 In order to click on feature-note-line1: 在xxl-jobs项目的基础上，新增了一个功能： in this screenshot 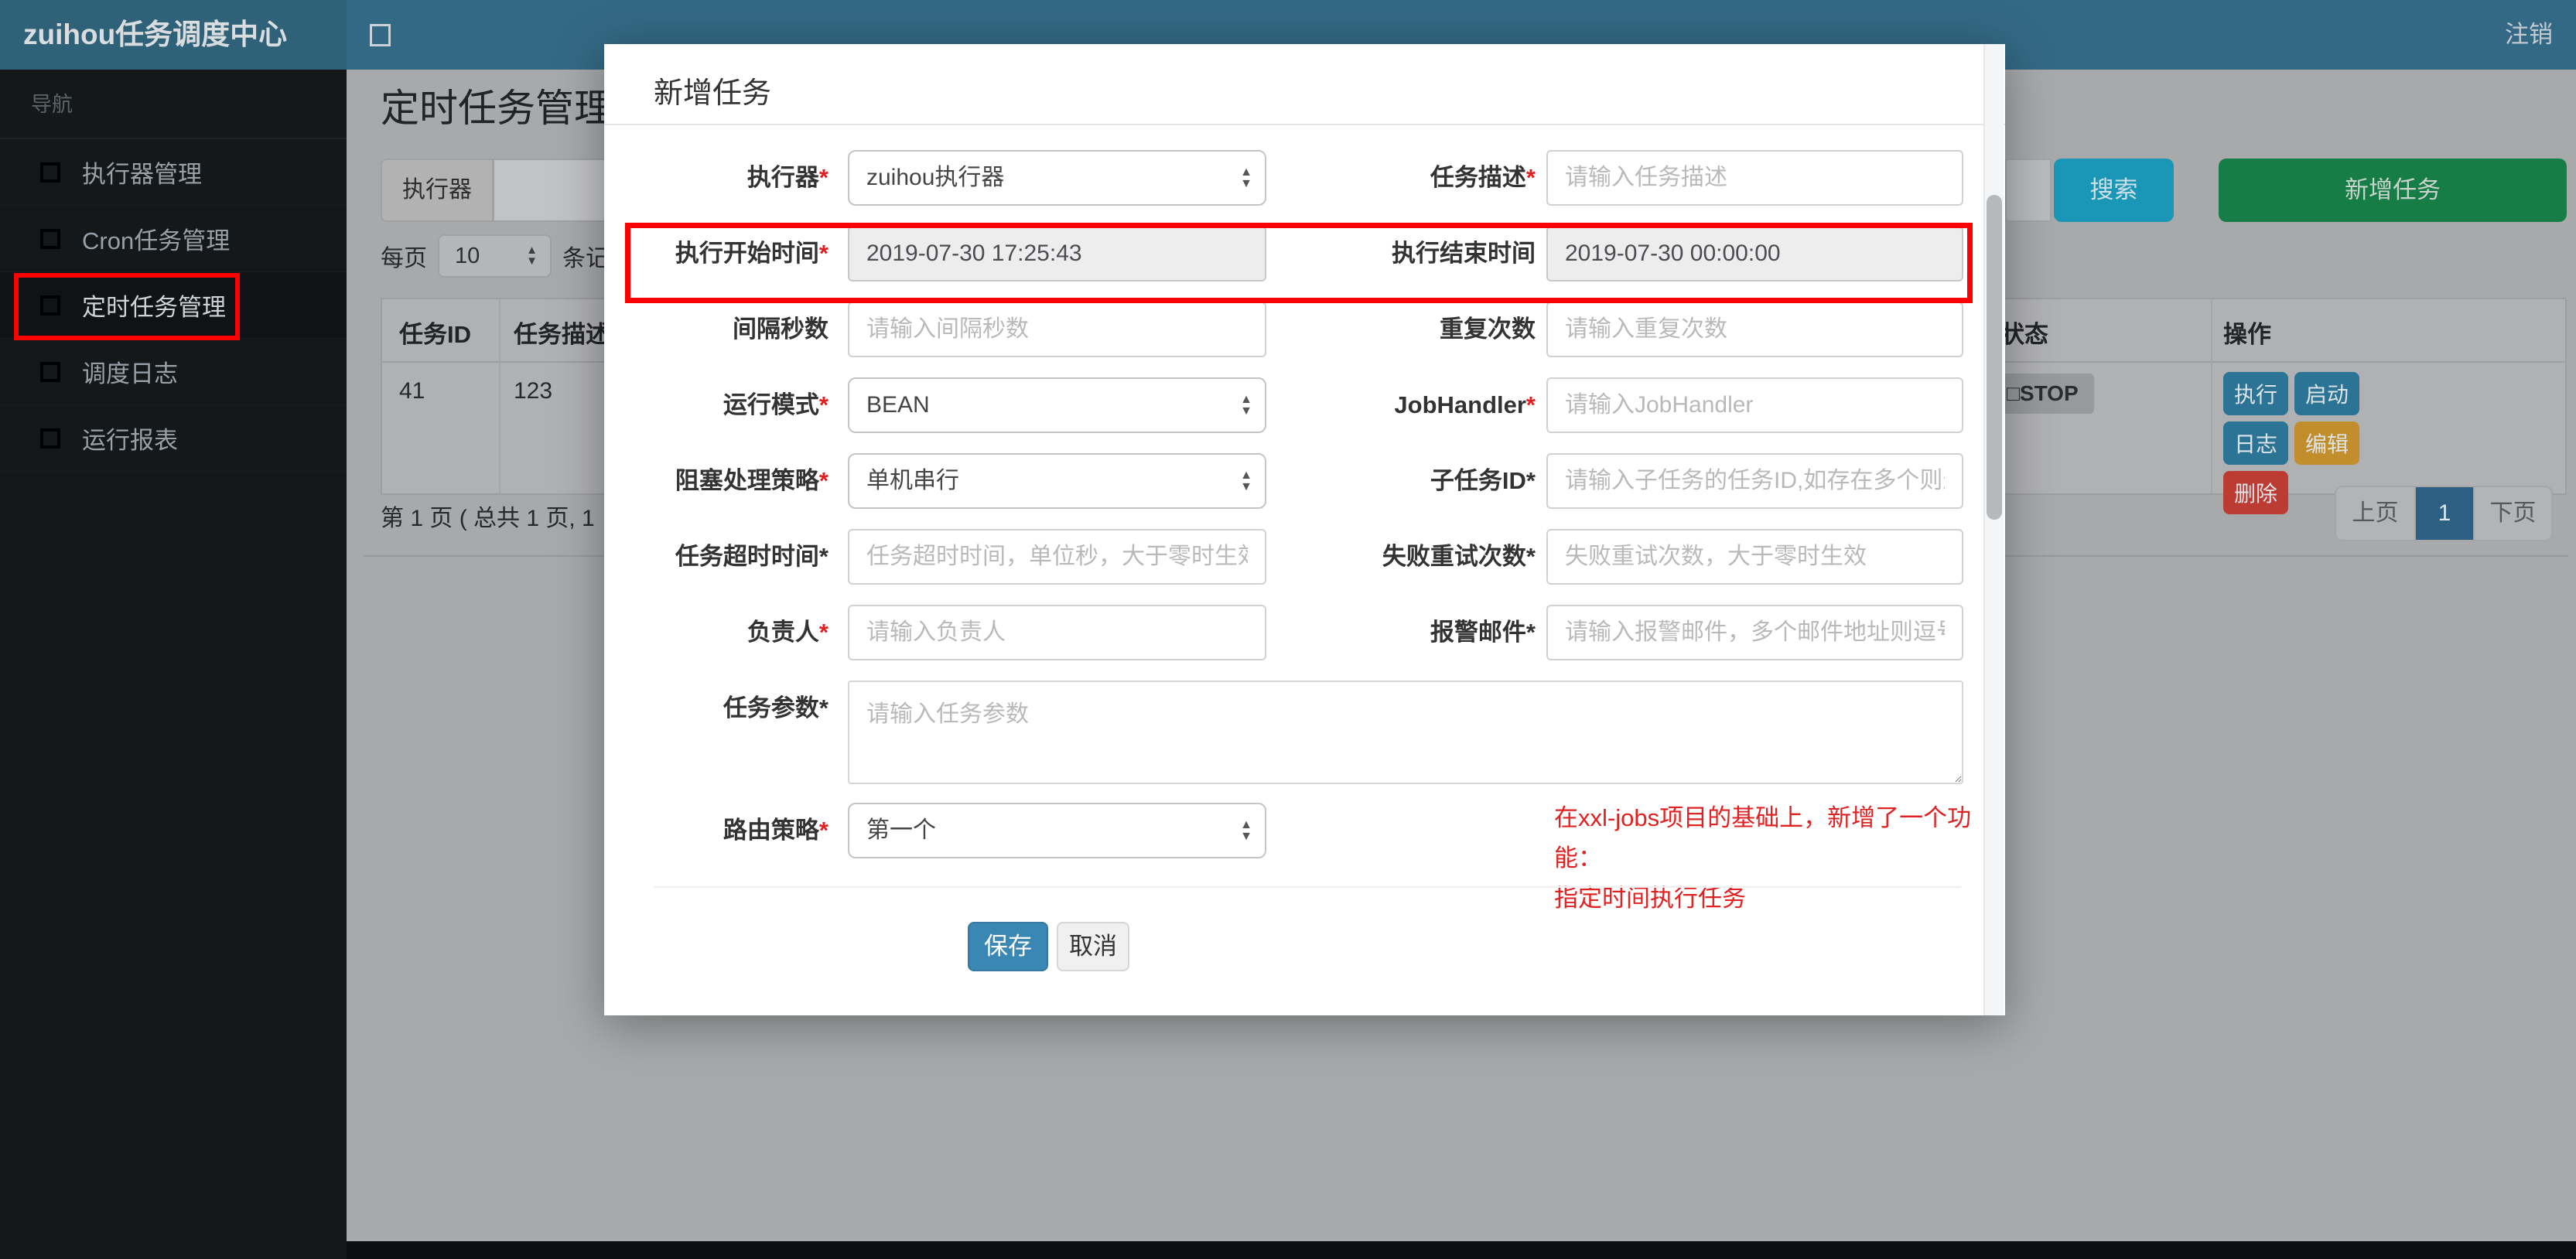, I will do `click(1763, 838)`.